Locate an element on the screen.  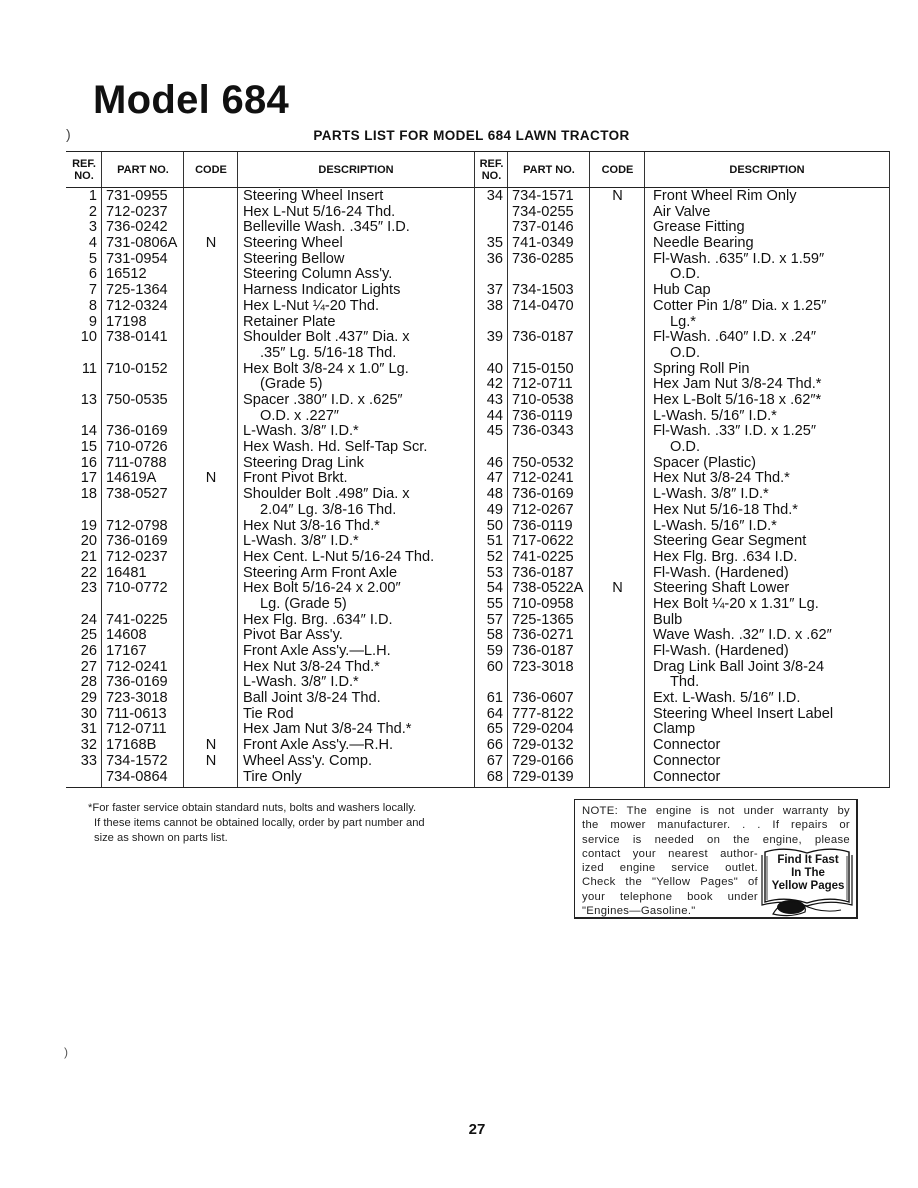
part-number: 712-0798 is located at coordinates (137, 525).